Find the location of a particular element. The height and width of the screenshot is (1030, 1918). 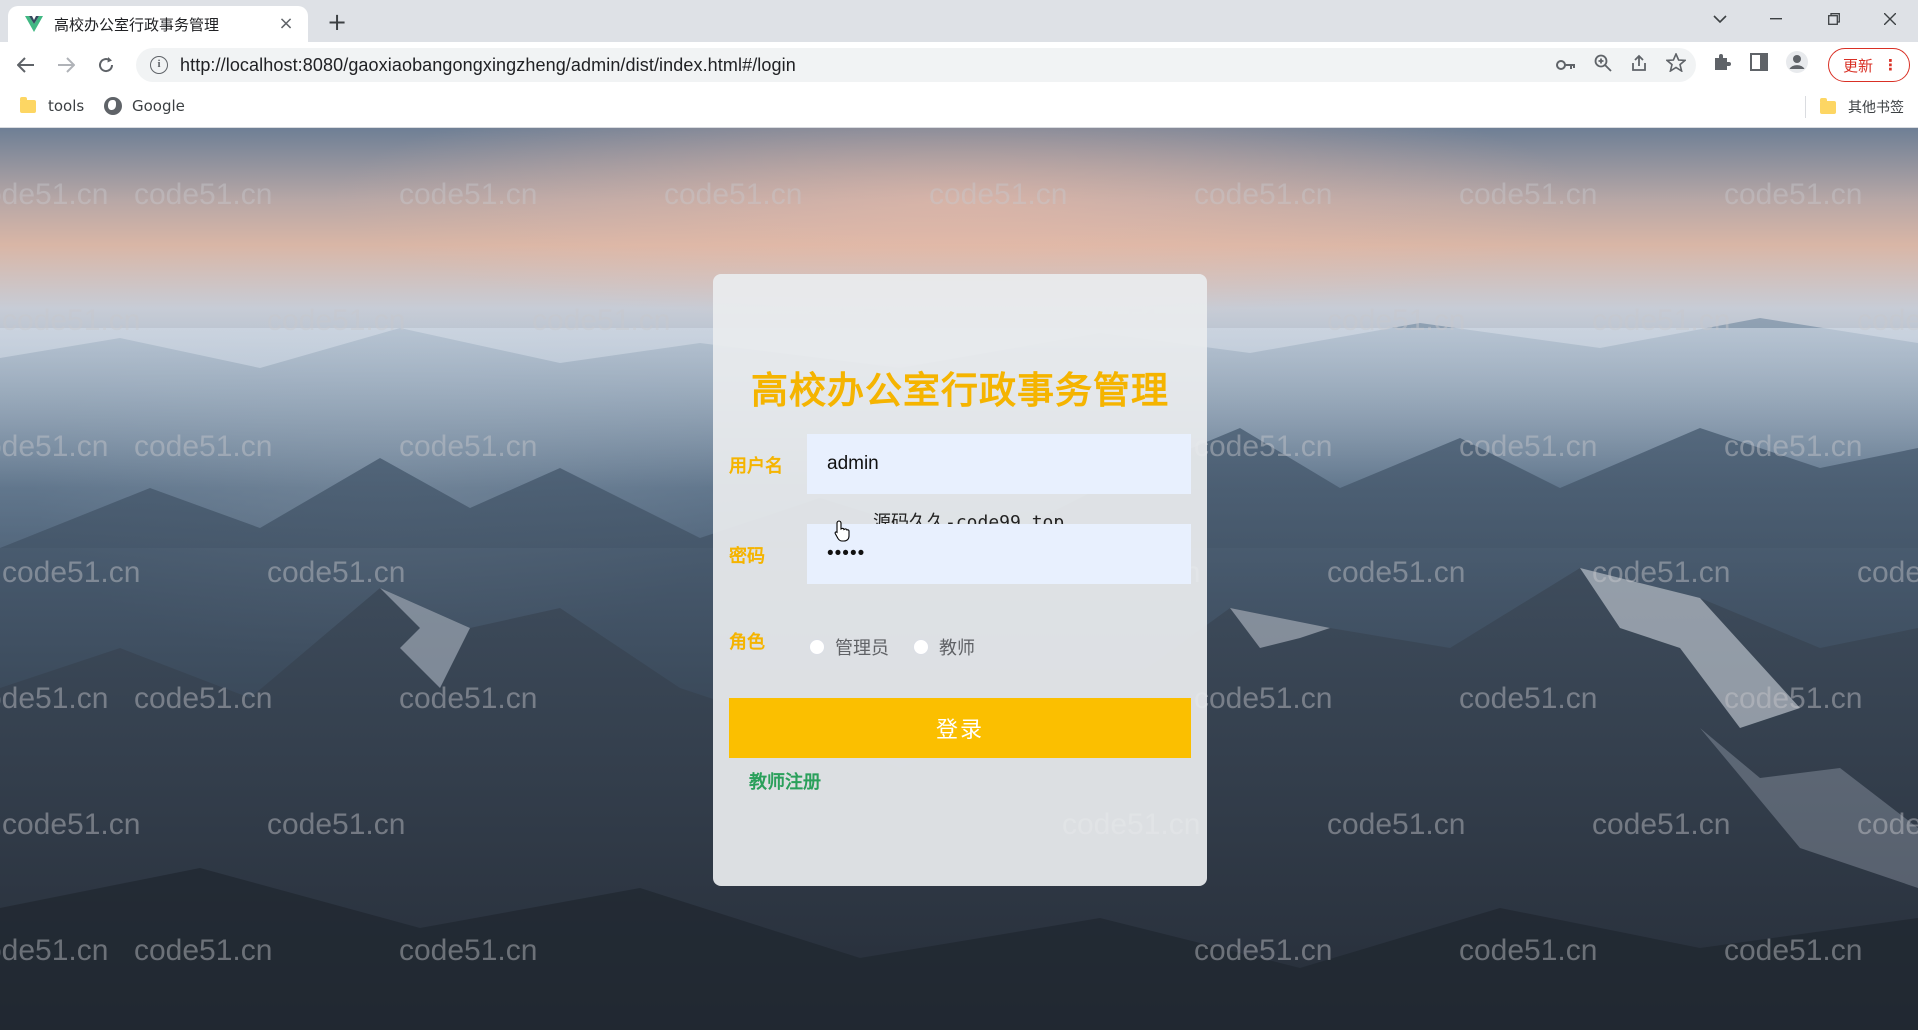

back-icon is located at coordinates (26, 65).